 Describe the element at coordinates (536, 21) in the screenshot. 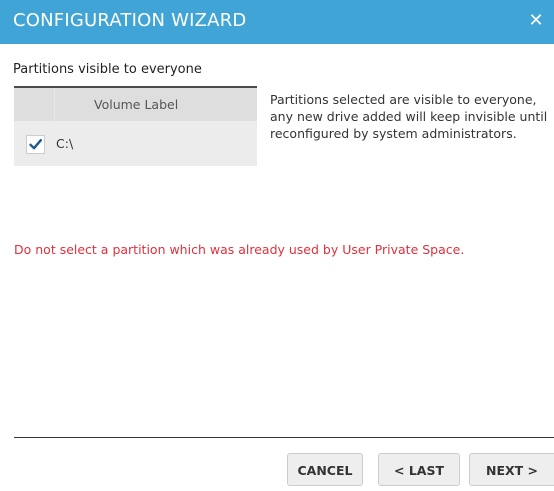

I see `close-icon: ✕` at that location.